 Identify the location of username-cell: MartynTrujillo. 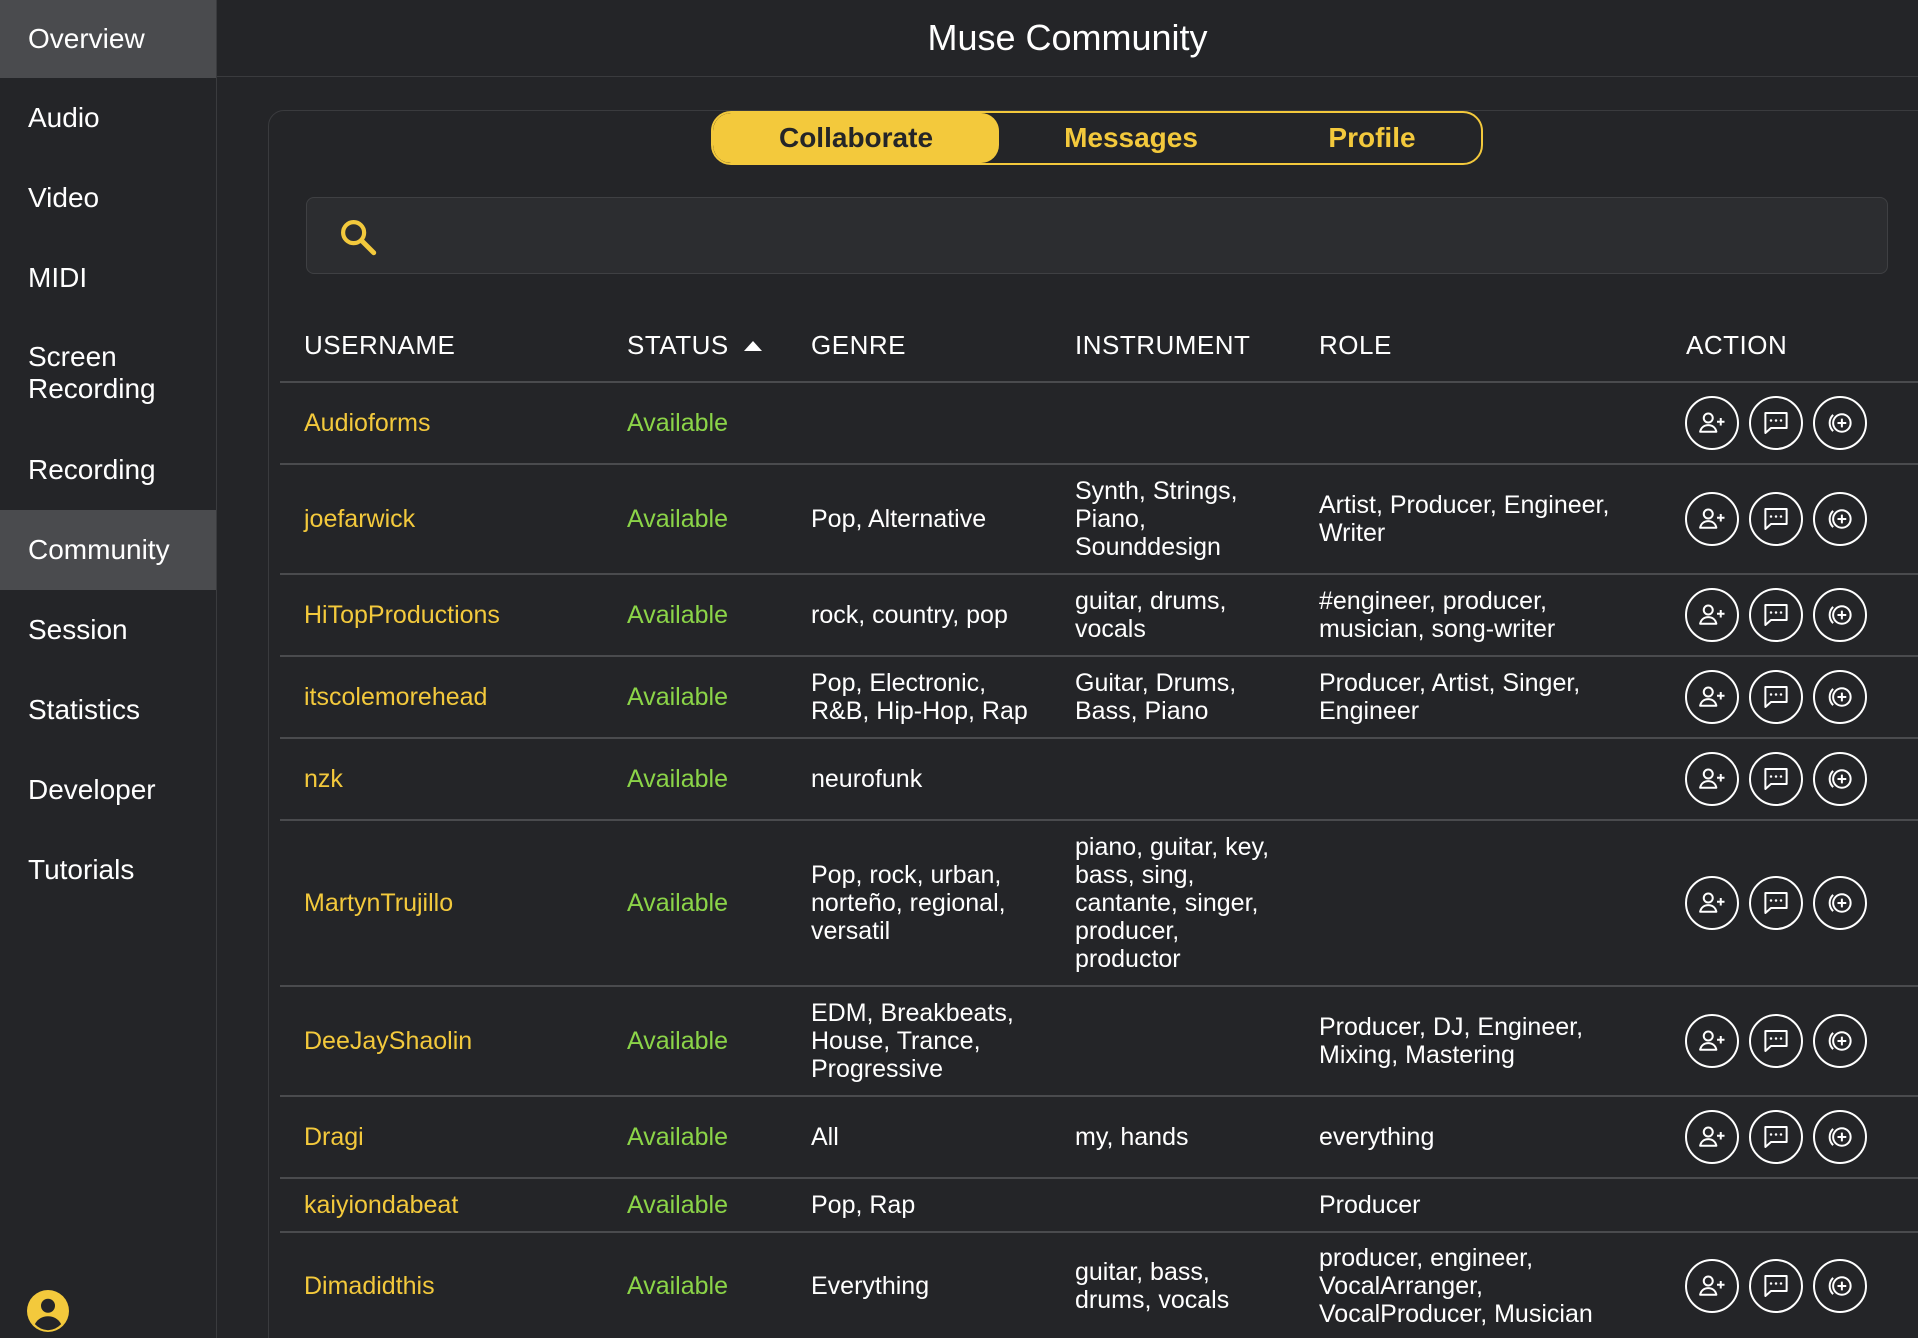
(454, 903).